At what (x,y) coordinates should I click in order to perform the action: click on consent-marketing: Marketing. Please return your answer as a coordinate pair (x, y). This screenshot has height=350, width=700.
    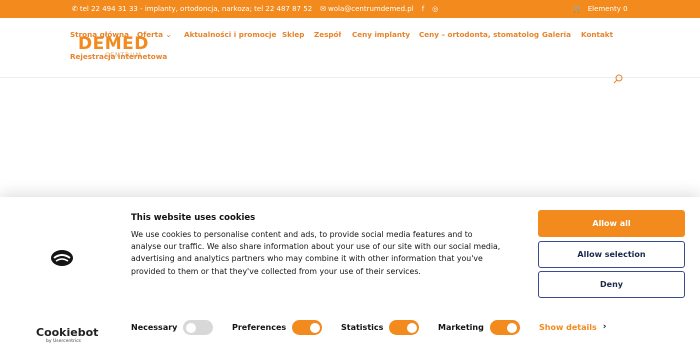
    Looking at the image, I should click on (479, 327).